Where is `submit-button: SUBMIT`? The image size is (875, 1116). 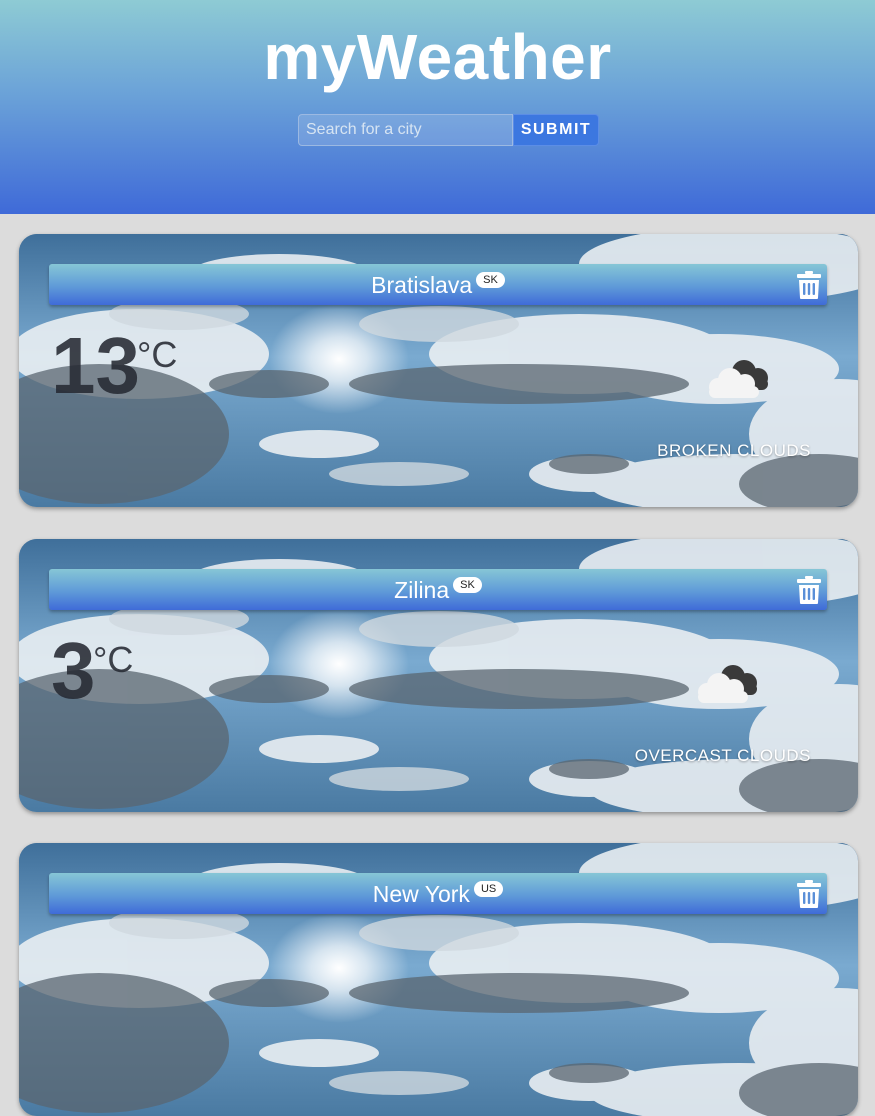 submit-button: SUBMIT is located at coordinates (556, 130).